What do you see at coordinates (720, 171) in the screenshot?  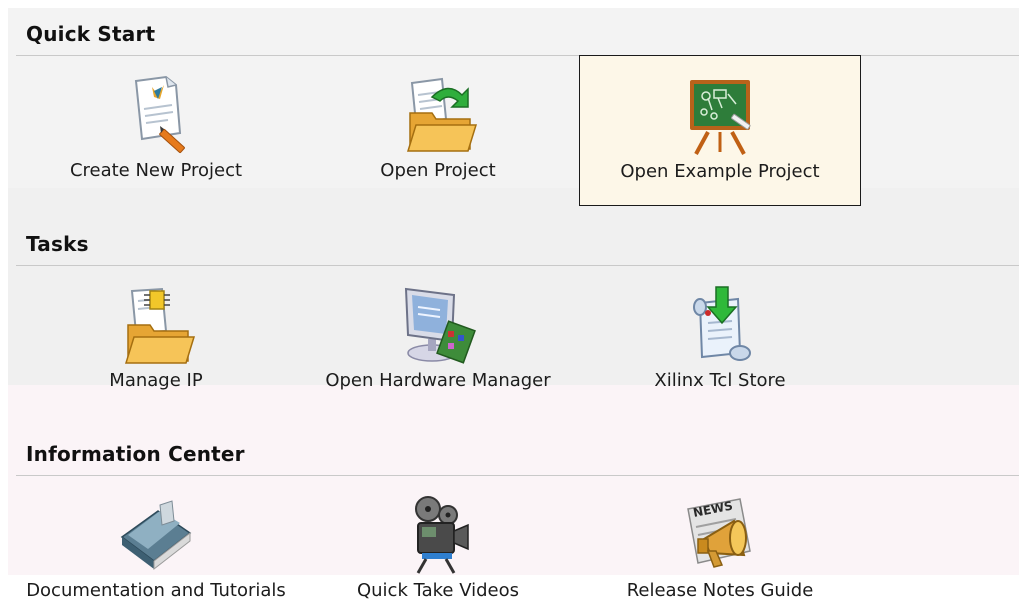 I see `open-example-project-label: Open Example Project` at bounding box center [720, 171].